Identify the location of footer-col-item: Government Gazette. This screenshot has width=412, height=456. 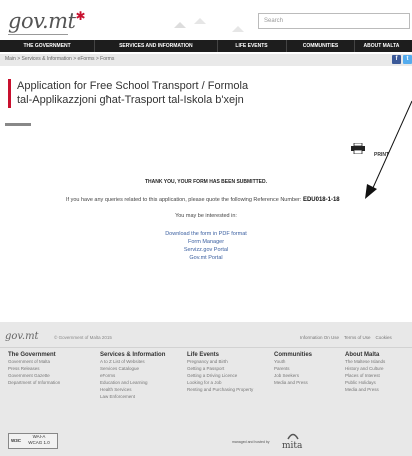
(52, 375).